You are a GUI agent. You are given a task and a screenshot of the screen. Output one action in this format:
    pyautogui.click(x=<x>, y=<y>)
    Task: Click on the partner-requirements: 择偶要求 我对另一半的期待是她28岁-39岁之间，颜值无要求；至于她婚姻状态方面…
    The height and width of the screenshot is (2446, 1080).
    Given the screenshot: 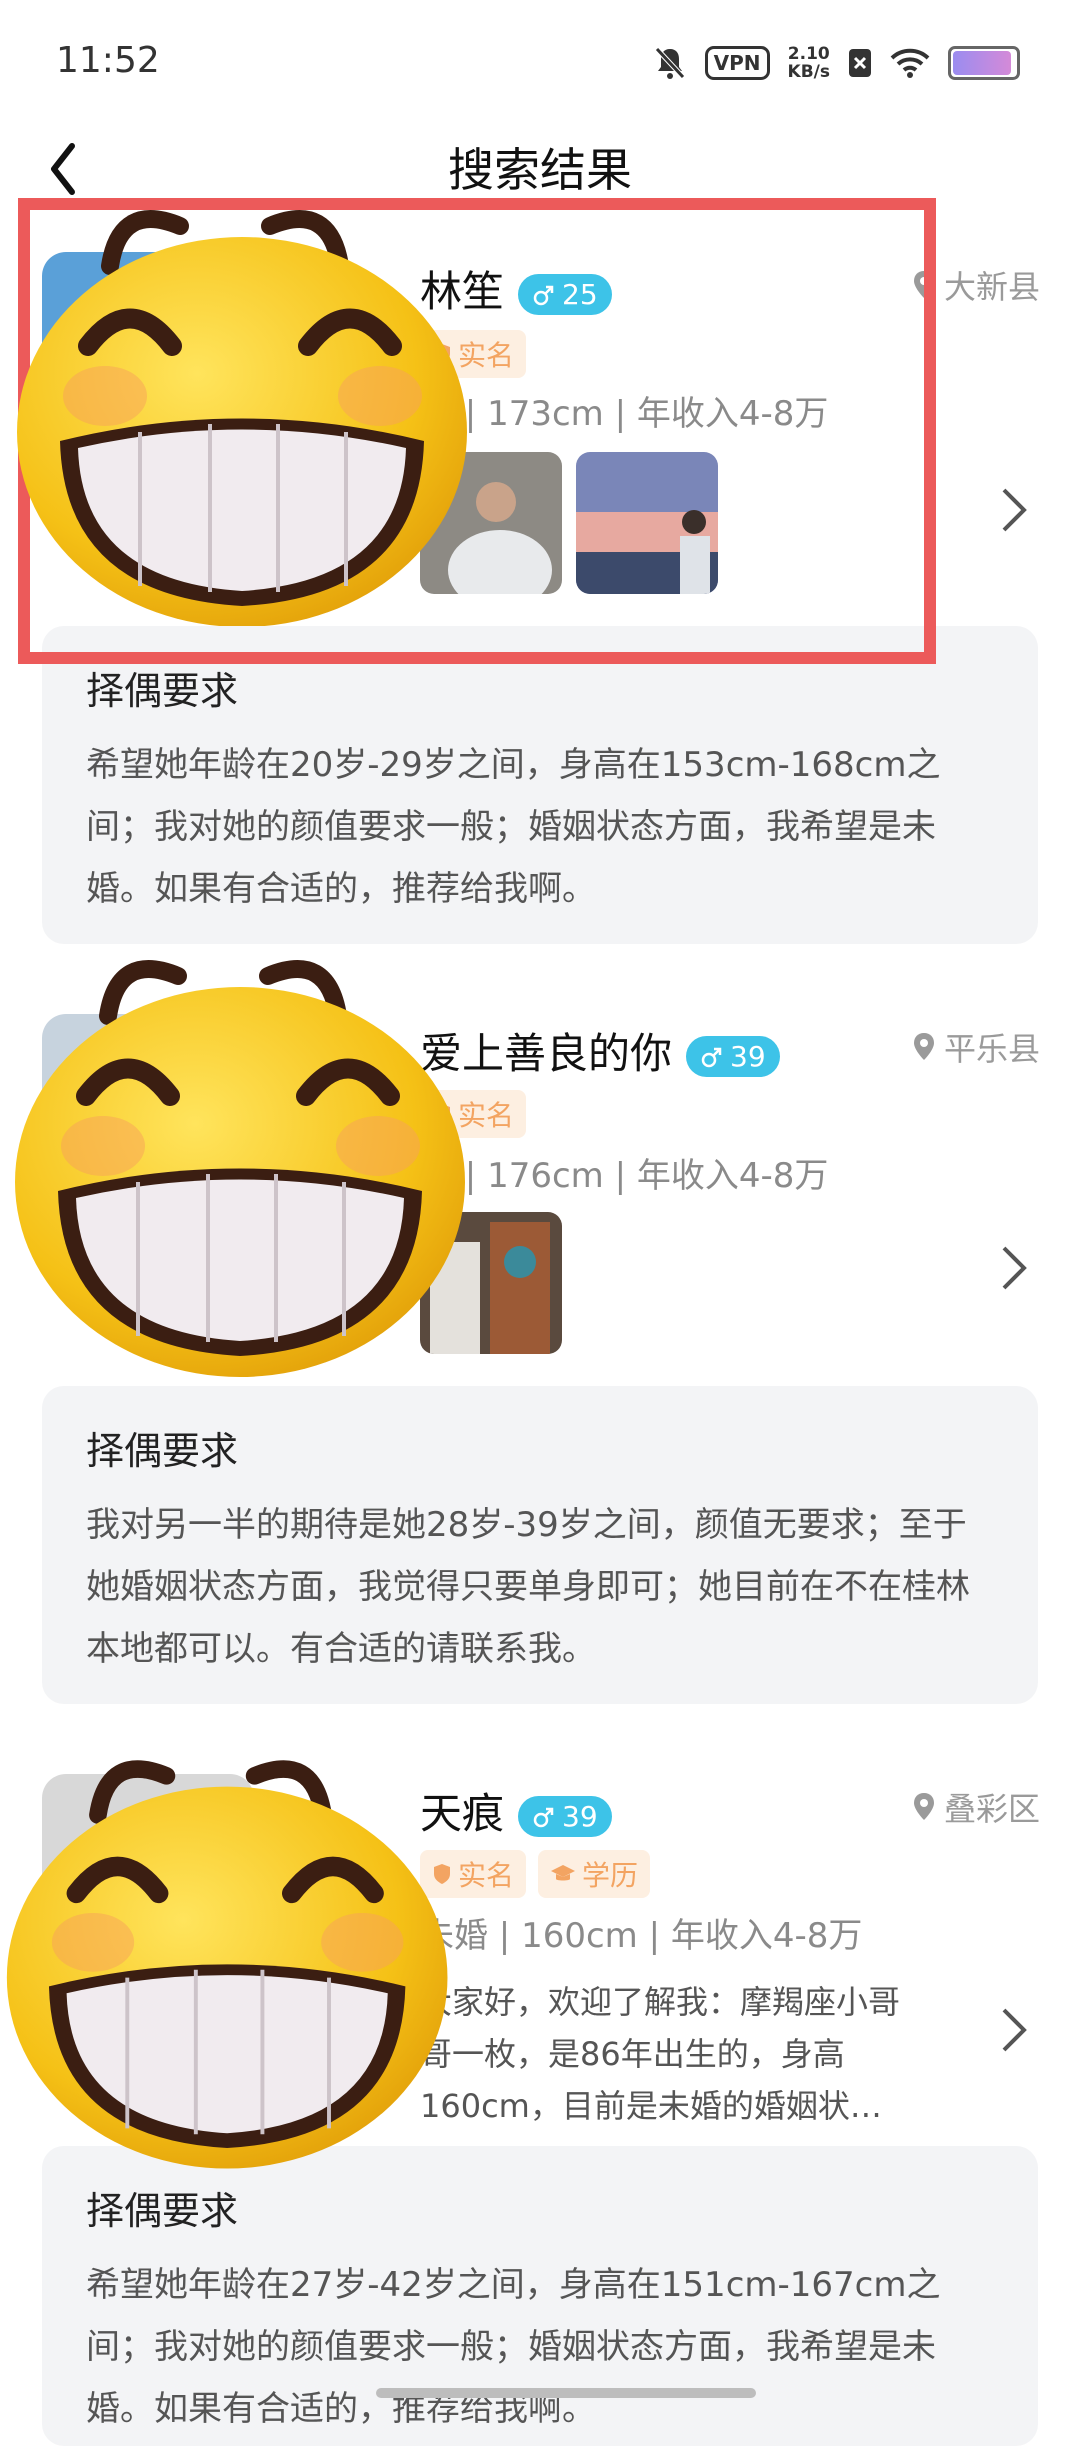 What is the action you would take?
    pyautogui.click(x=540, y=1545)
    